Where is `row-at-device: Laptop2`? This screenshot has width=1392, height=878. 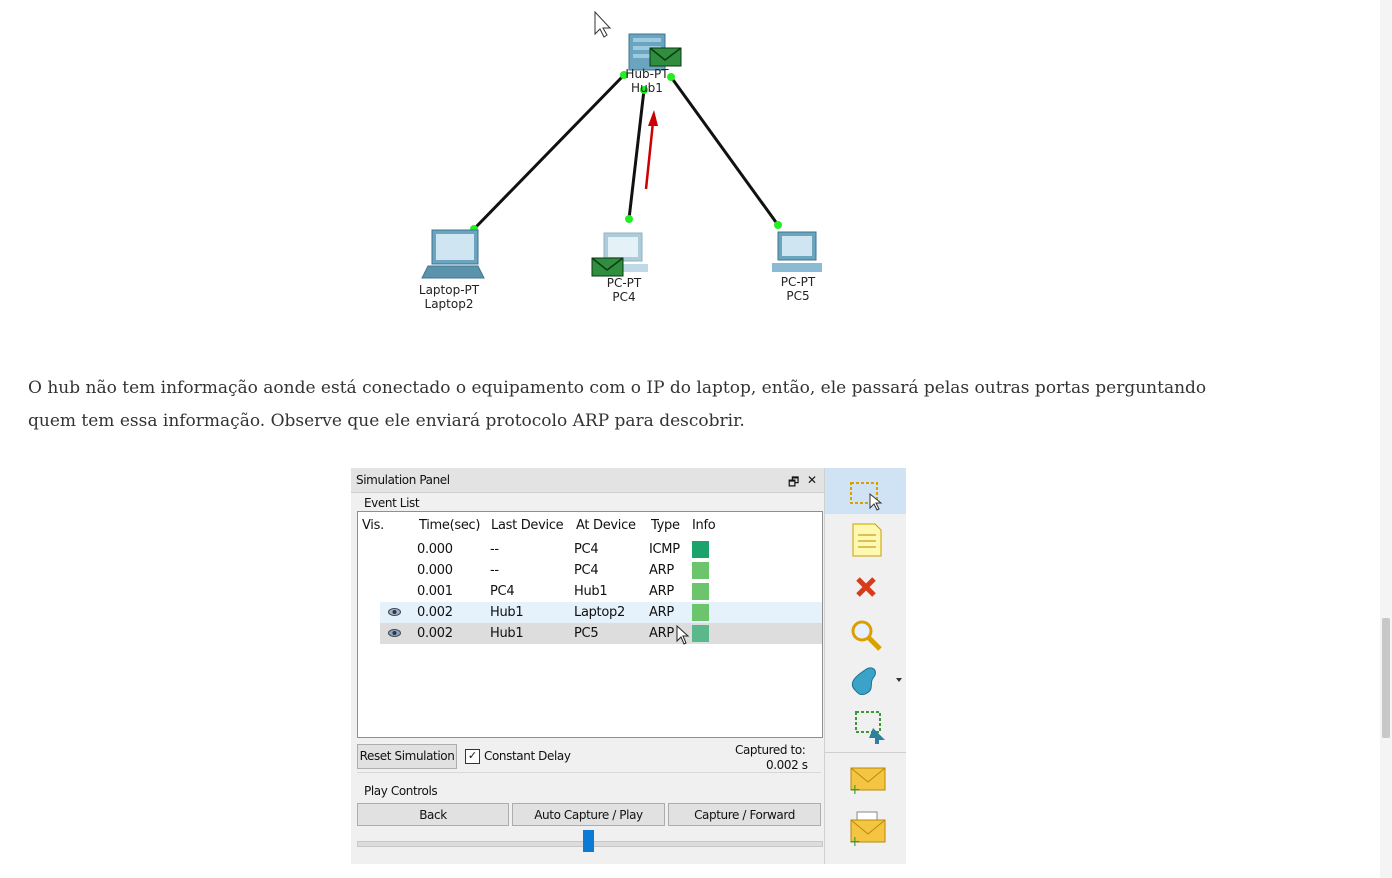 row-at-device: Laptop2 is located at coordinates (599, 612).